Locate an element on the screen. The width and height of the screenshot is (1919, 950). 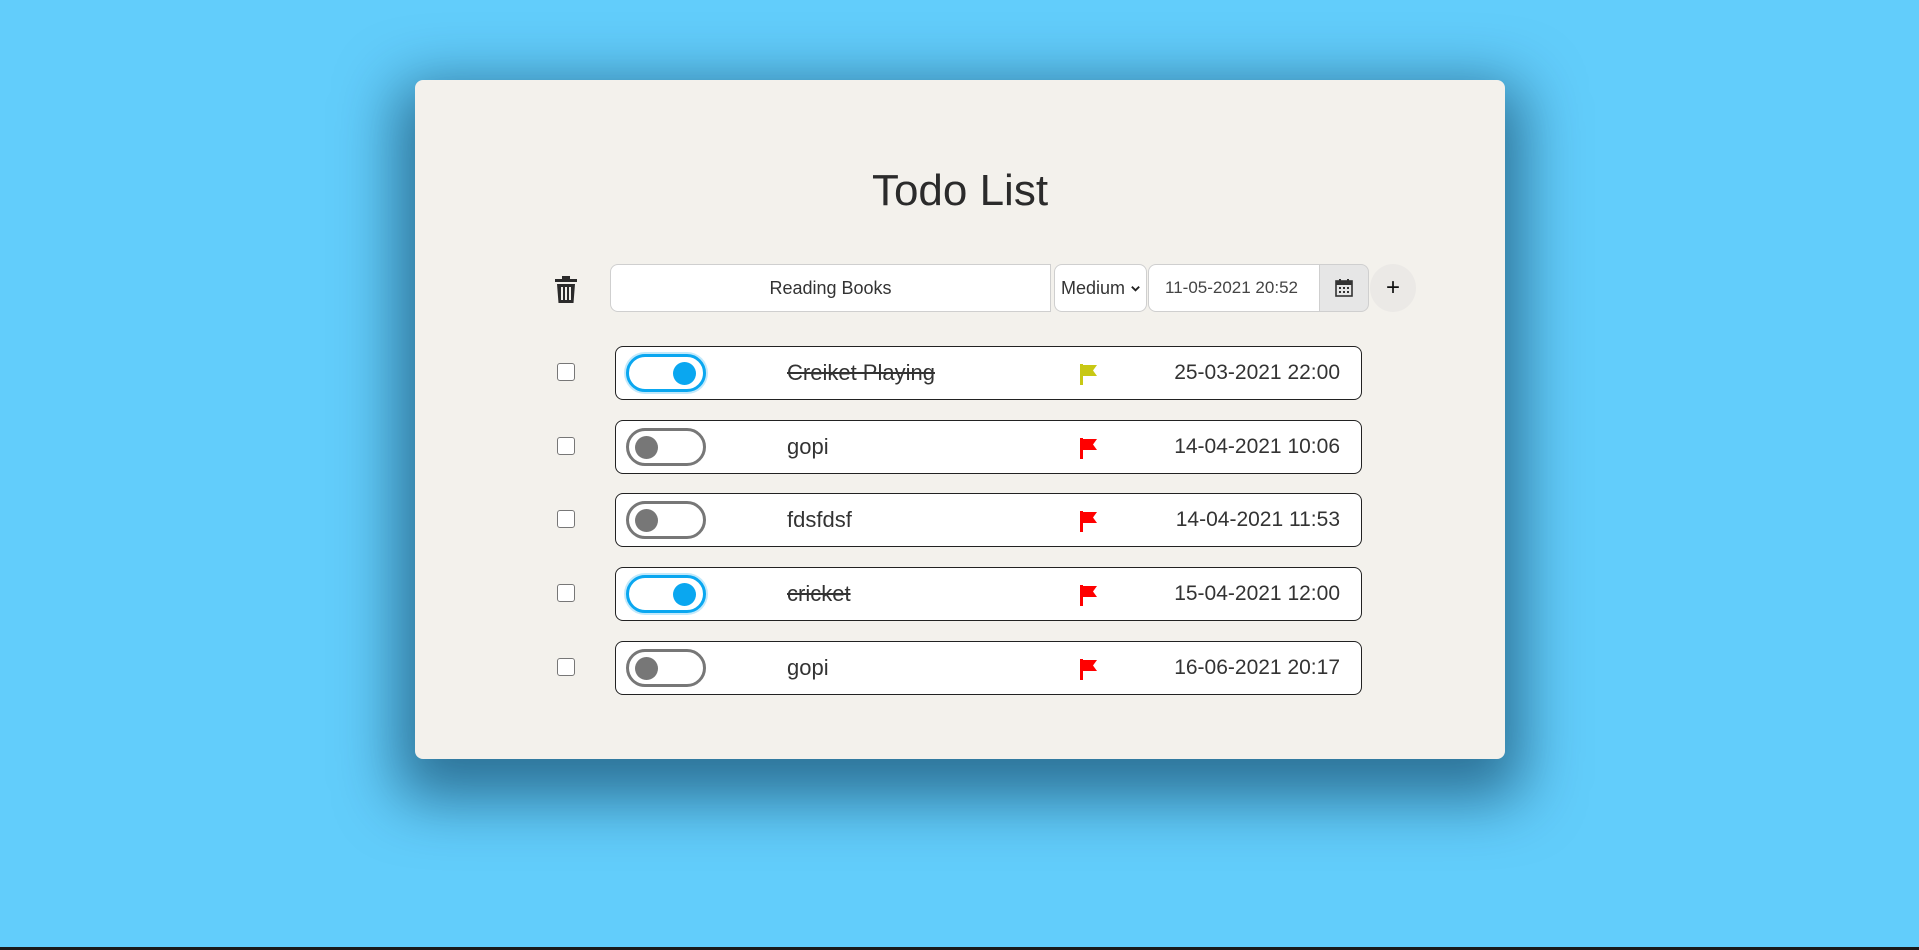
priority-select: Medium is located at coordinates (1100, 288).